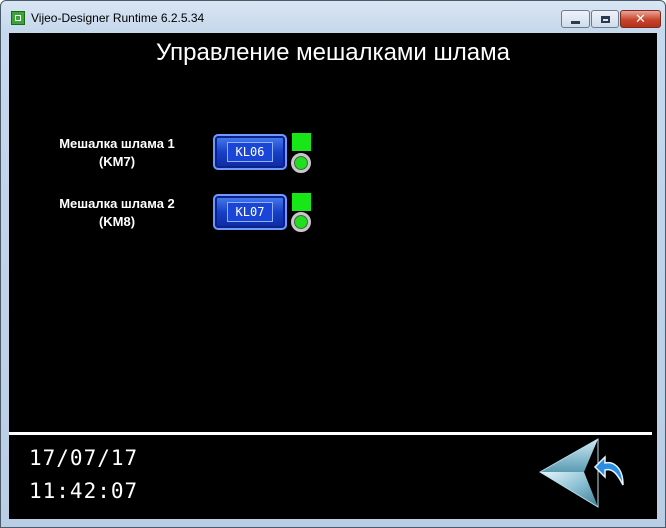 This screenshot has width=666, height=528. Describe the element at coordinates (18, 18) in the screenshot. I see `app-icon` at that location.